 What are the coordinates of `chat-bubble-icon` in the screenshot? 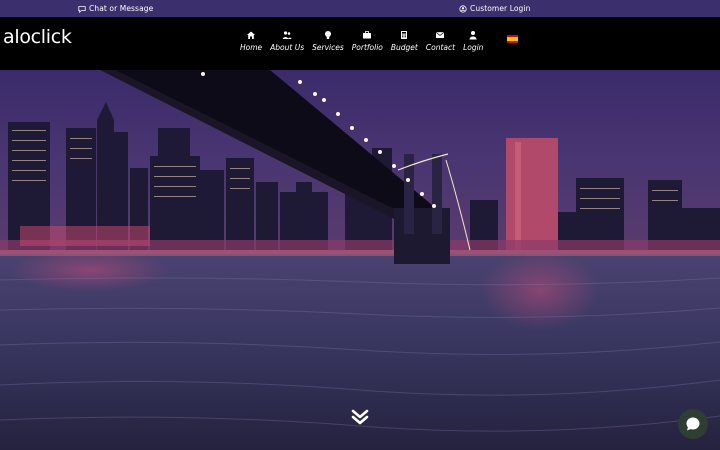 It's located at (693, 424).